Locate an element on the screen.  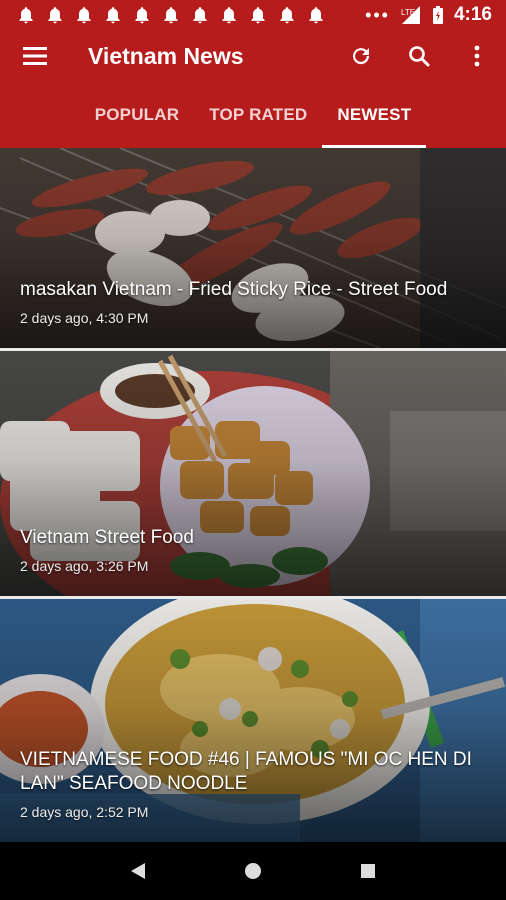
app-actions is located at coordinates (419, 56).